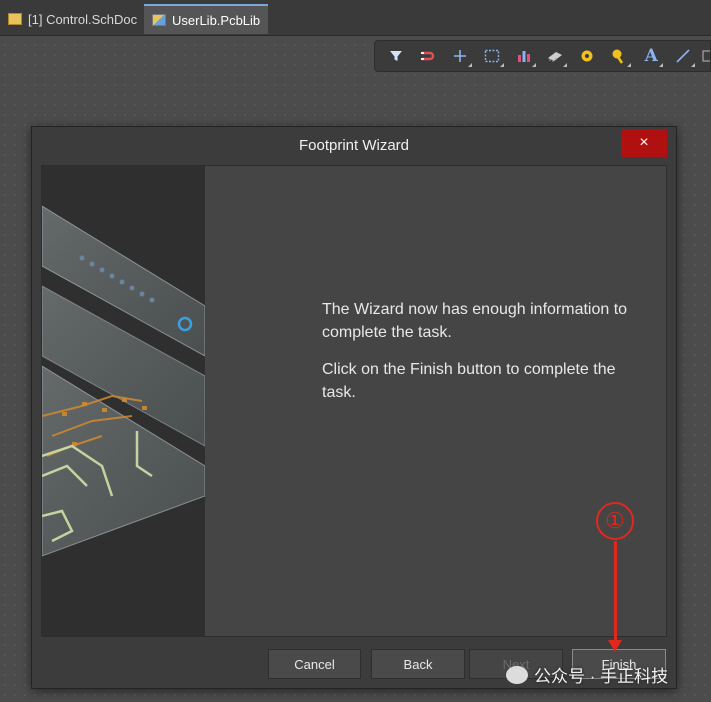 This screenshot has height=702, width=711. I want to click on square-icon, so click(706, 56).